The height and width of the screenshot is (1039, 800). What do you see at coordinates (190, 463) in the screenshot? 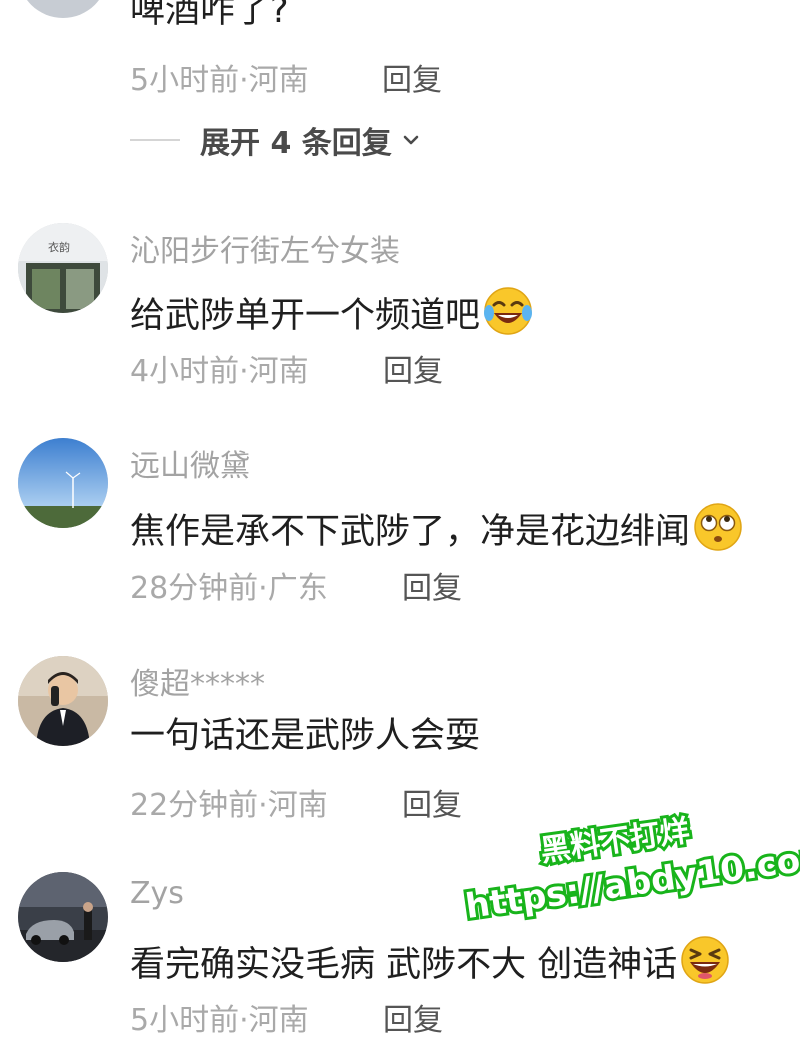
I see `username: 远山微黛` at bounding box center [190, 463].